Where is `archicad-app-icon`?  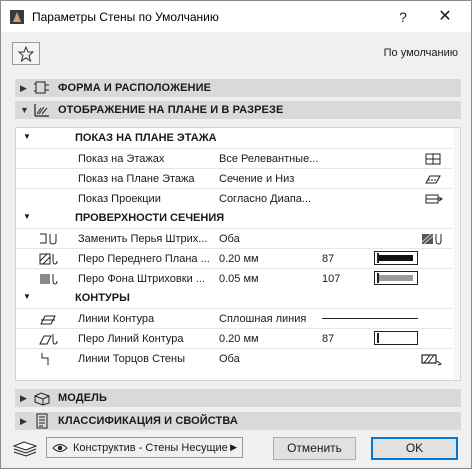 archicad-app-icon is located at coordinates (17, 17).